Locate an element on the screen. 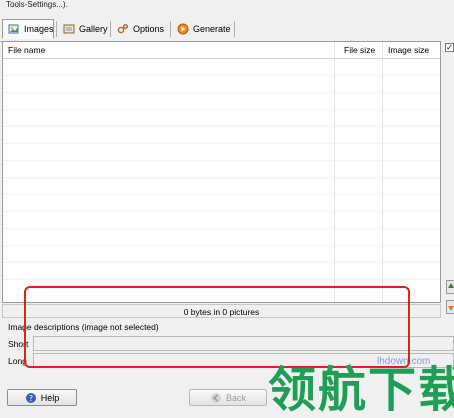  move-down-button is located at coordinates (450, 307).